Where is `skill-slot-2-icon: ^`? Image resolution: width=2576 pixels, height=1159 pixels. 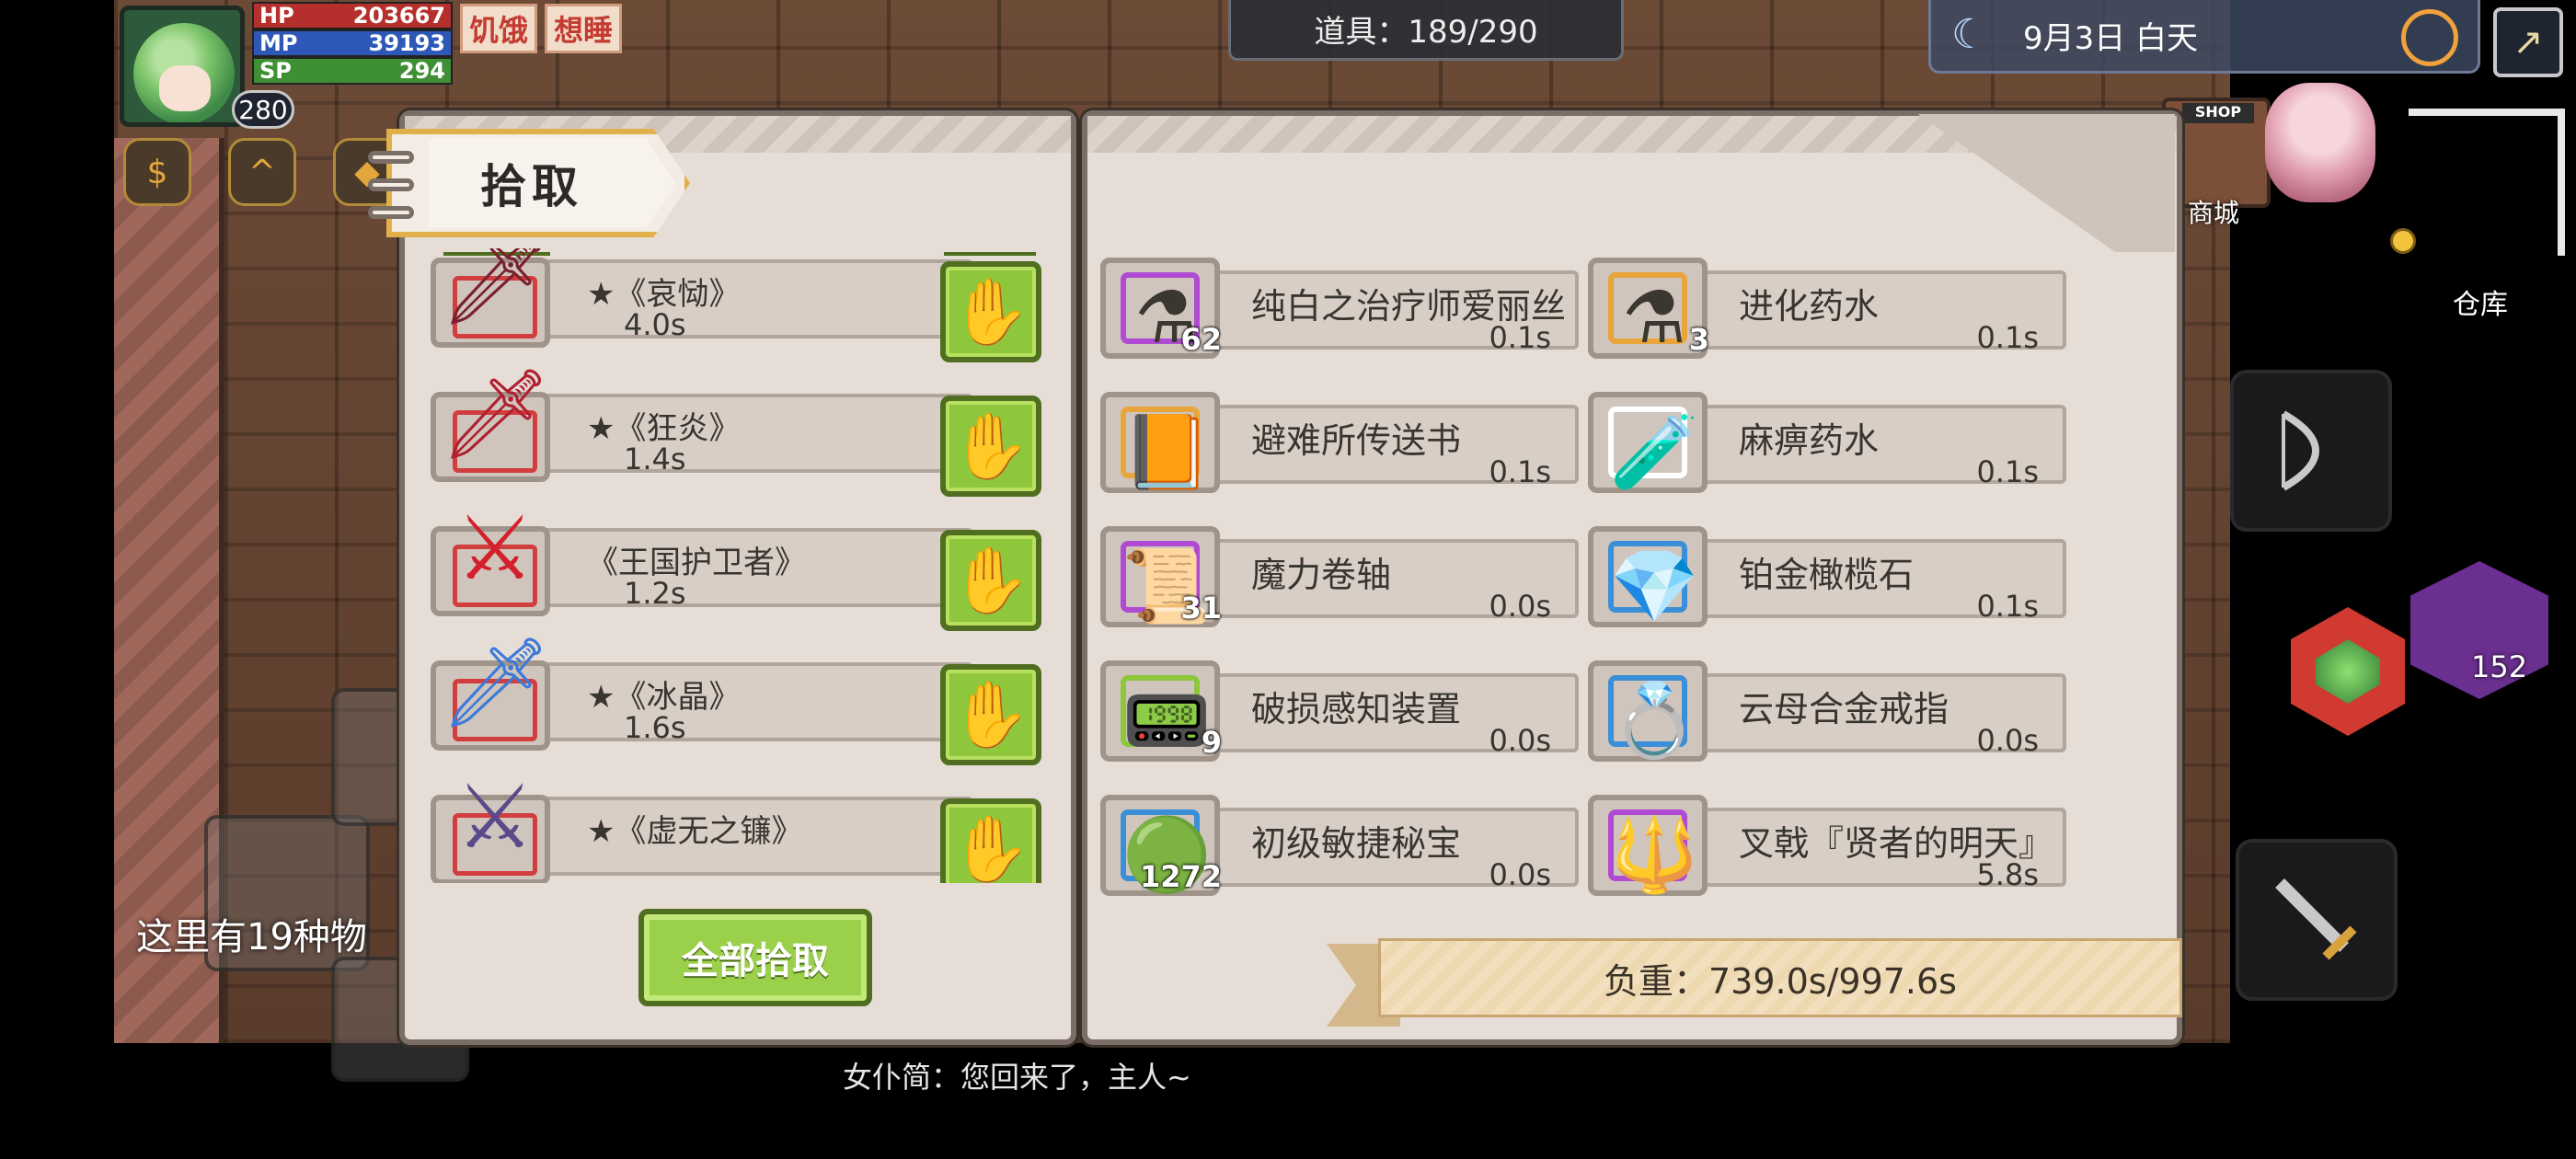
skill-slot-2-icon: ^ is located at coordinates (262, 172).